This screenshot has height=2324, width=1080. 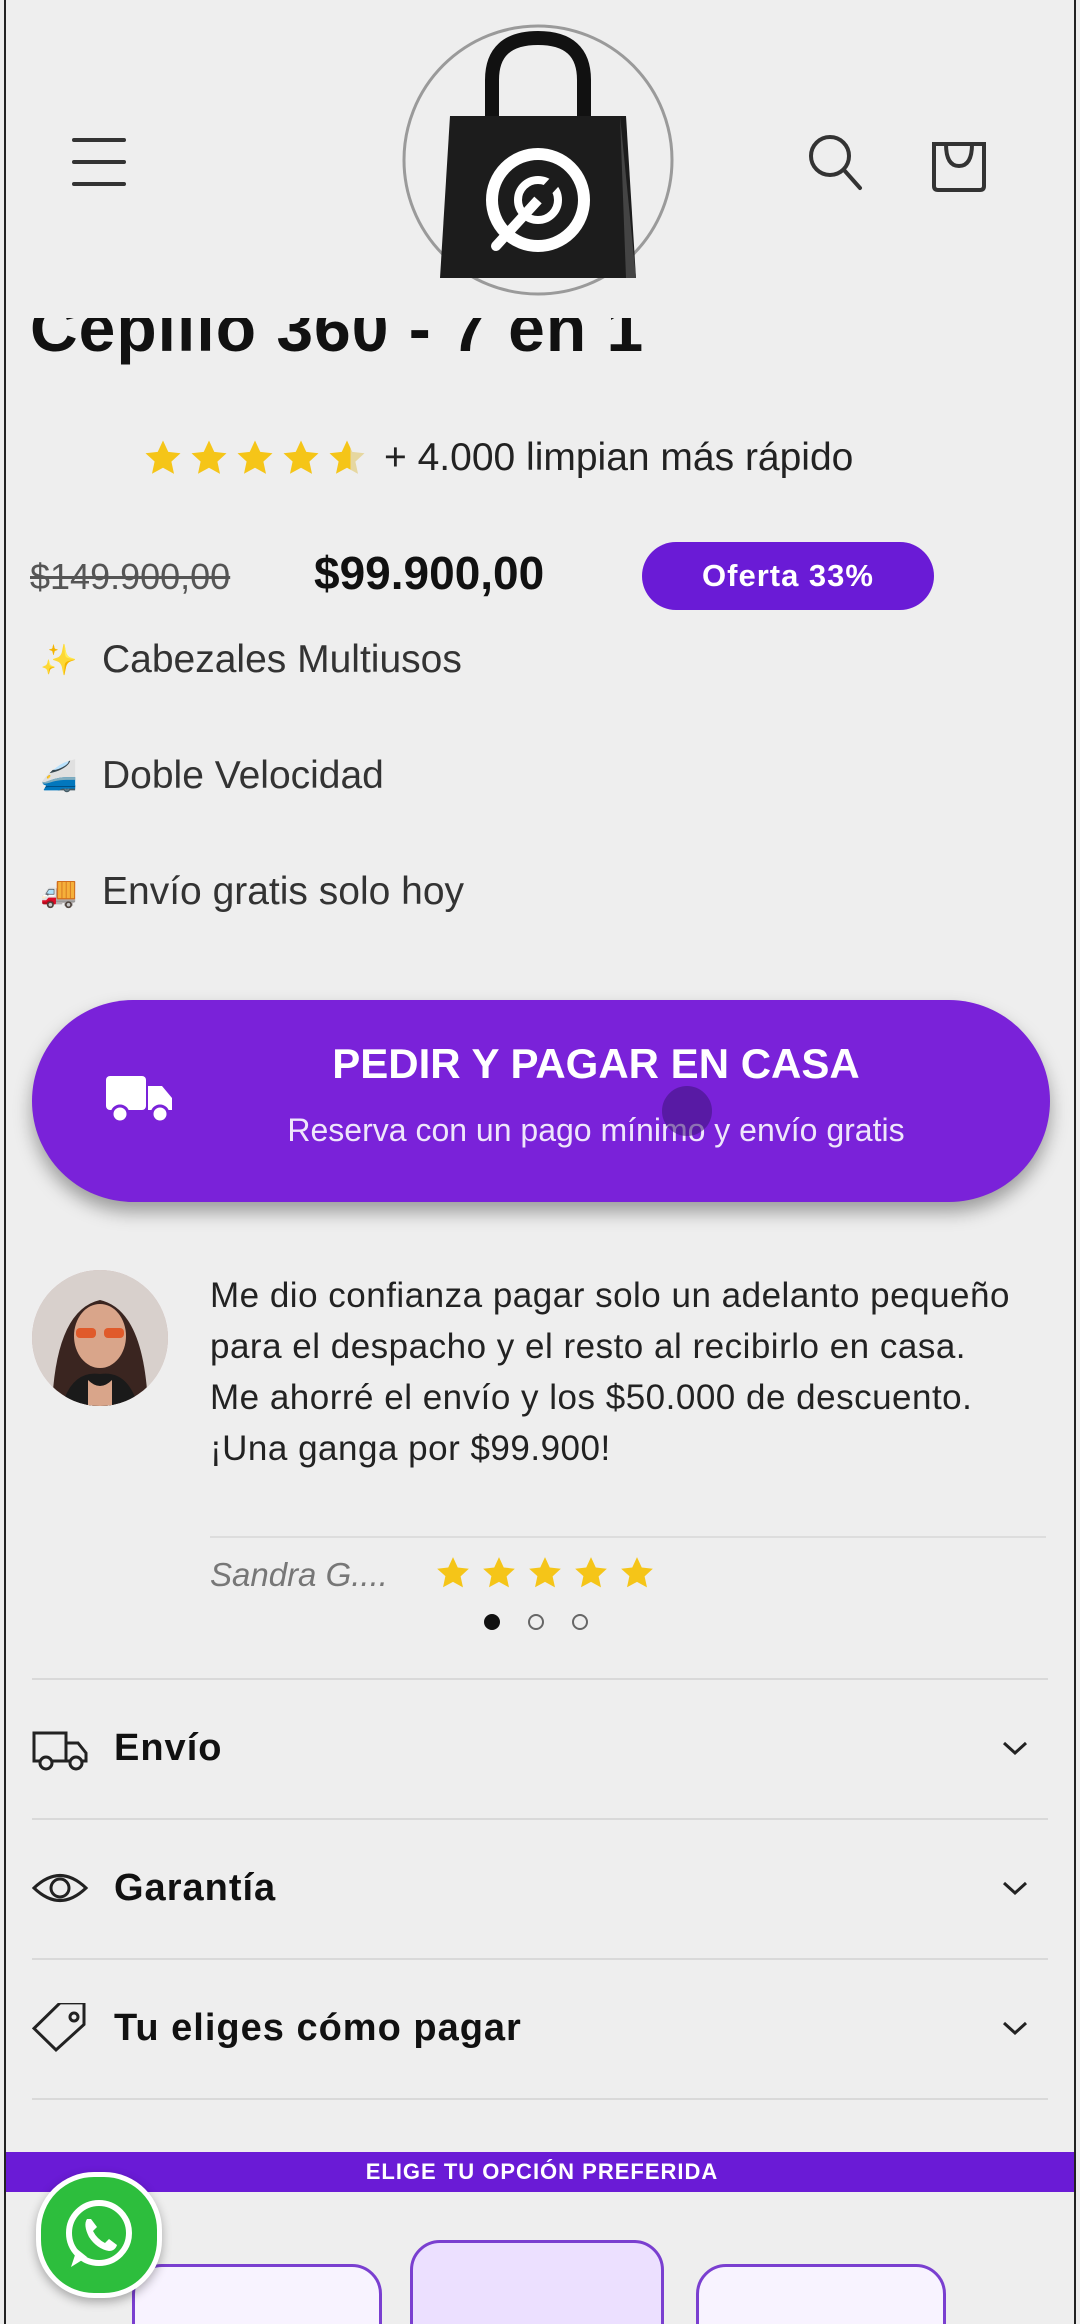 I want to click on sale-price: $99.900,00, so click(x=429, y=573).